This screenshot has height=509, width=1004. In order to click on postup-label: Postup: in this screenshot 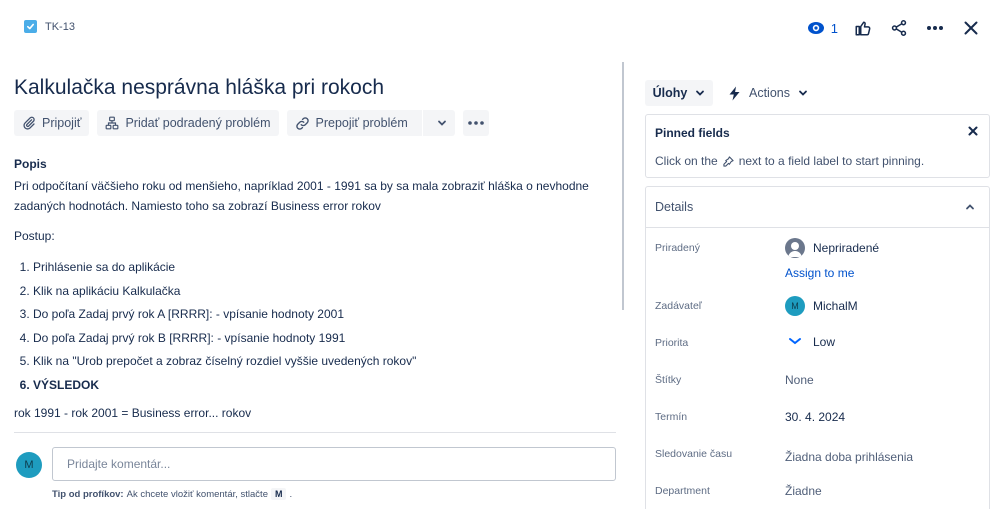, I will do `click(34, 236)`.